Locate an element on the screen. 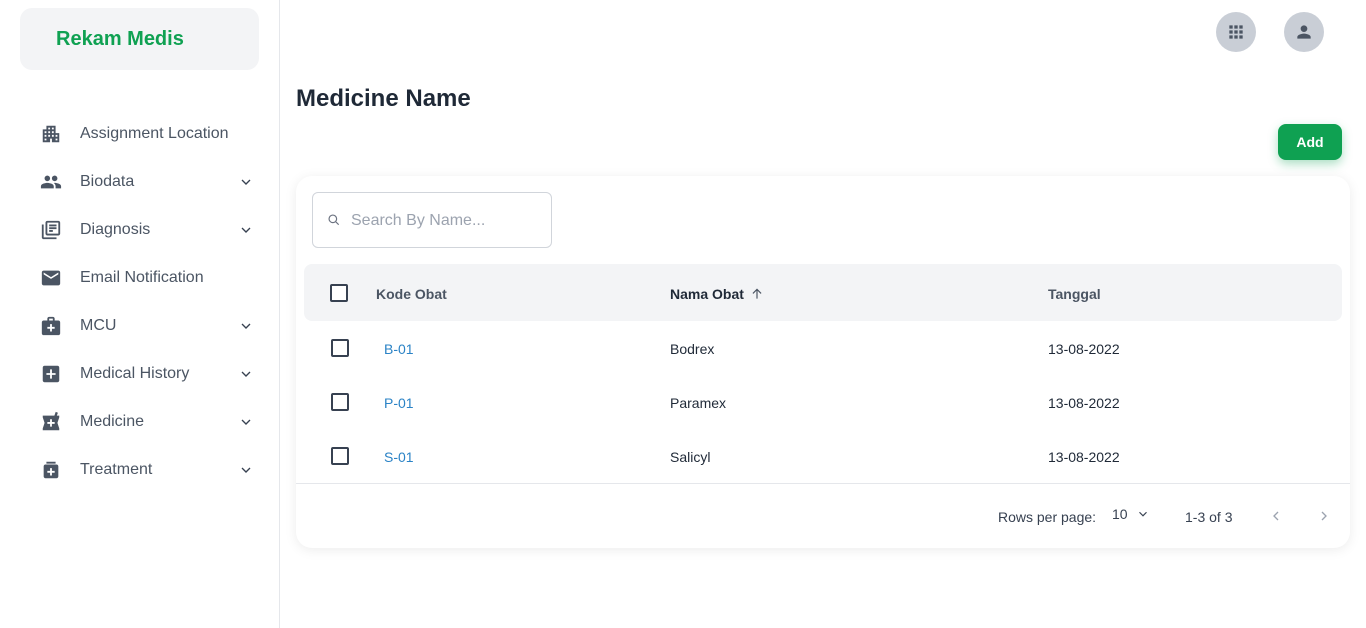 Image resolution: width=1366 pixels, height=628 pixels. sidebar-item-mcu: MCU is located at coordinates (139, 326).